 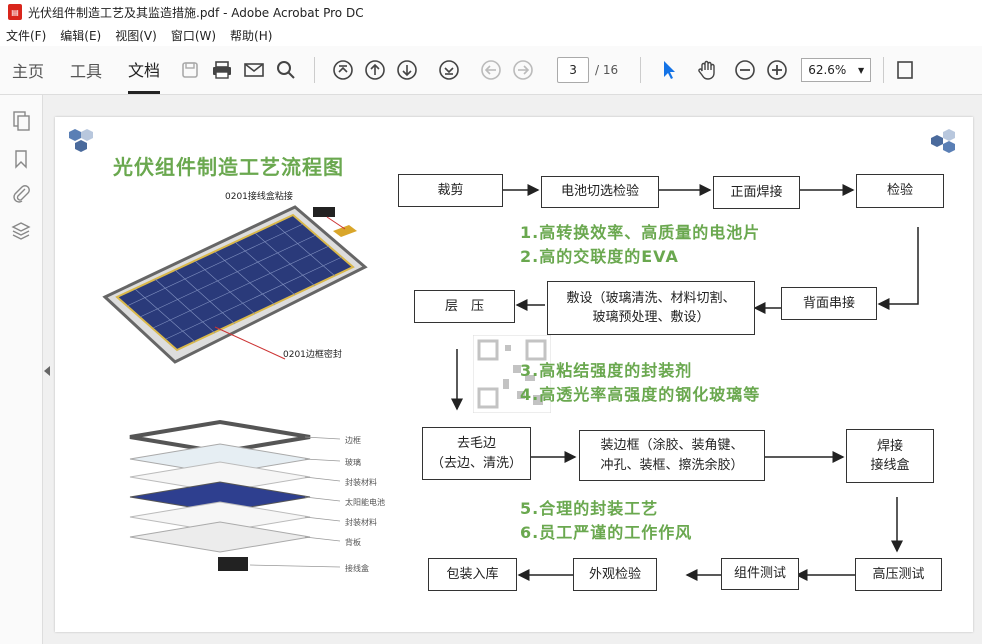 I want to click on step-framing-line1: 装边框（涂胶、装角键、, so click(x=672, y=445).